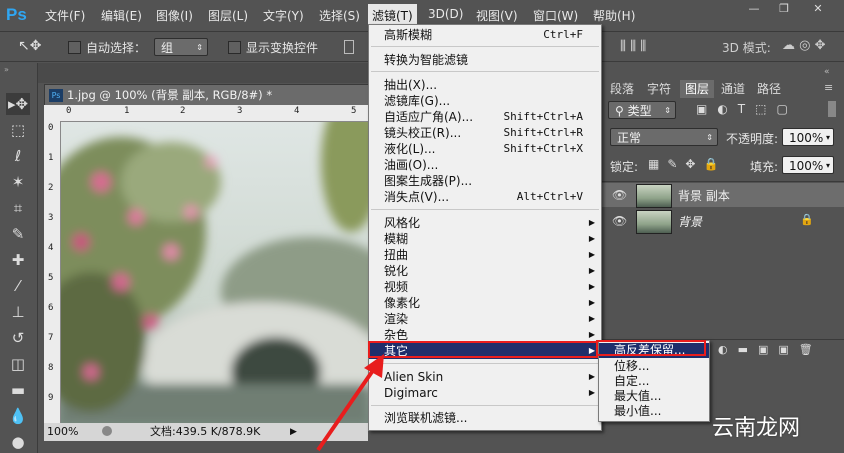 Image resolution: width=844 pixels, height=453 pixels. I want to click on restore-icon: ❐, so click(784, 9).